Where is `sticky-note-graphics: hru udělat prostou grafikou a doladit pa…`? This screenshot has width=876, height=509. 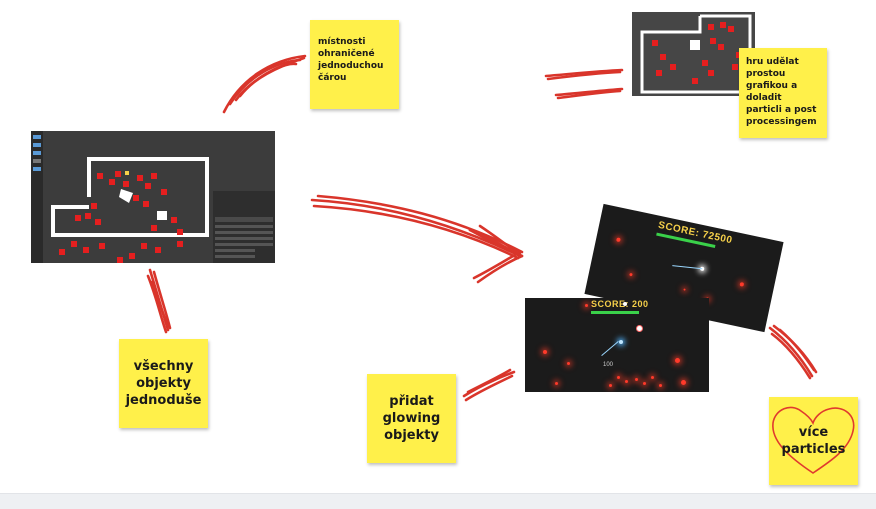
sticky-note-graphics: hru udělat prostou grafikou a doladit pa… is located at coordinates (783, 93).